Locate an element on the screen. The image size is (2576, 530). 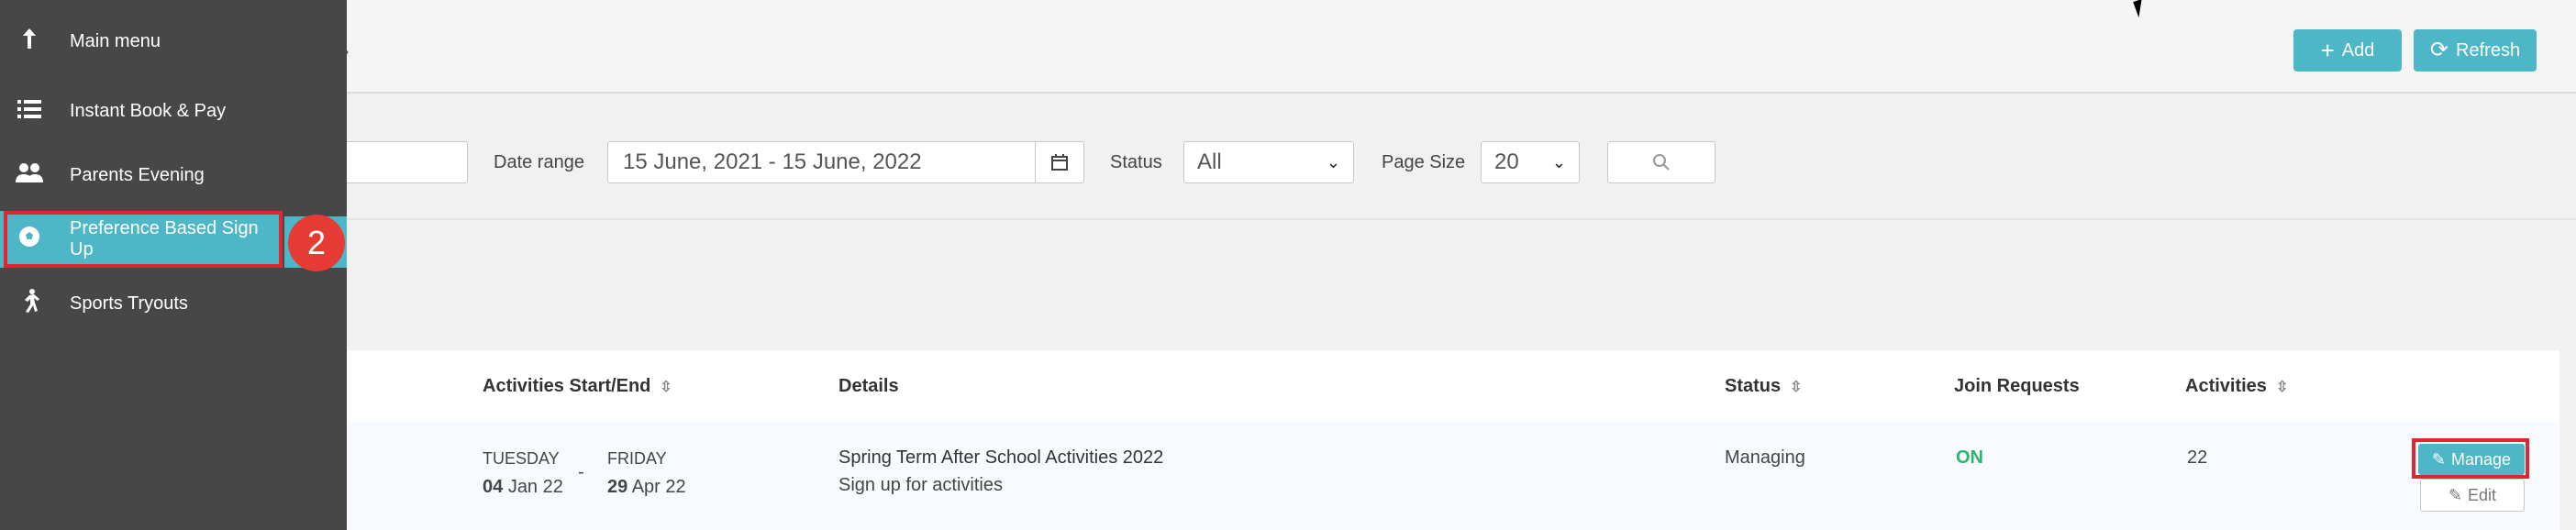
step-badge: 2 is located at coordinates (316, 243).